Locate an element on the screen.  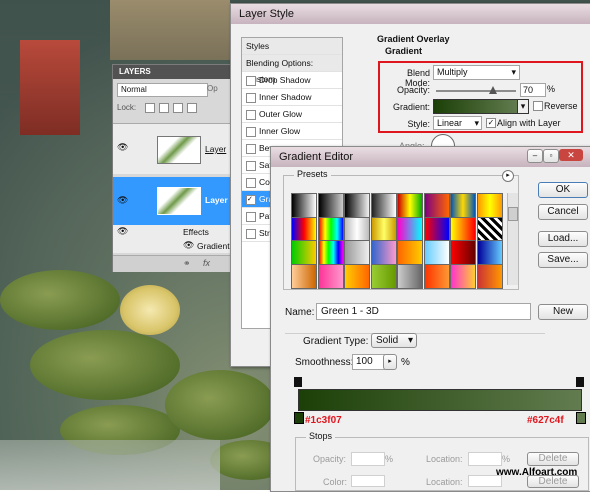
stop-location-input is located at coordinates (485, 459).